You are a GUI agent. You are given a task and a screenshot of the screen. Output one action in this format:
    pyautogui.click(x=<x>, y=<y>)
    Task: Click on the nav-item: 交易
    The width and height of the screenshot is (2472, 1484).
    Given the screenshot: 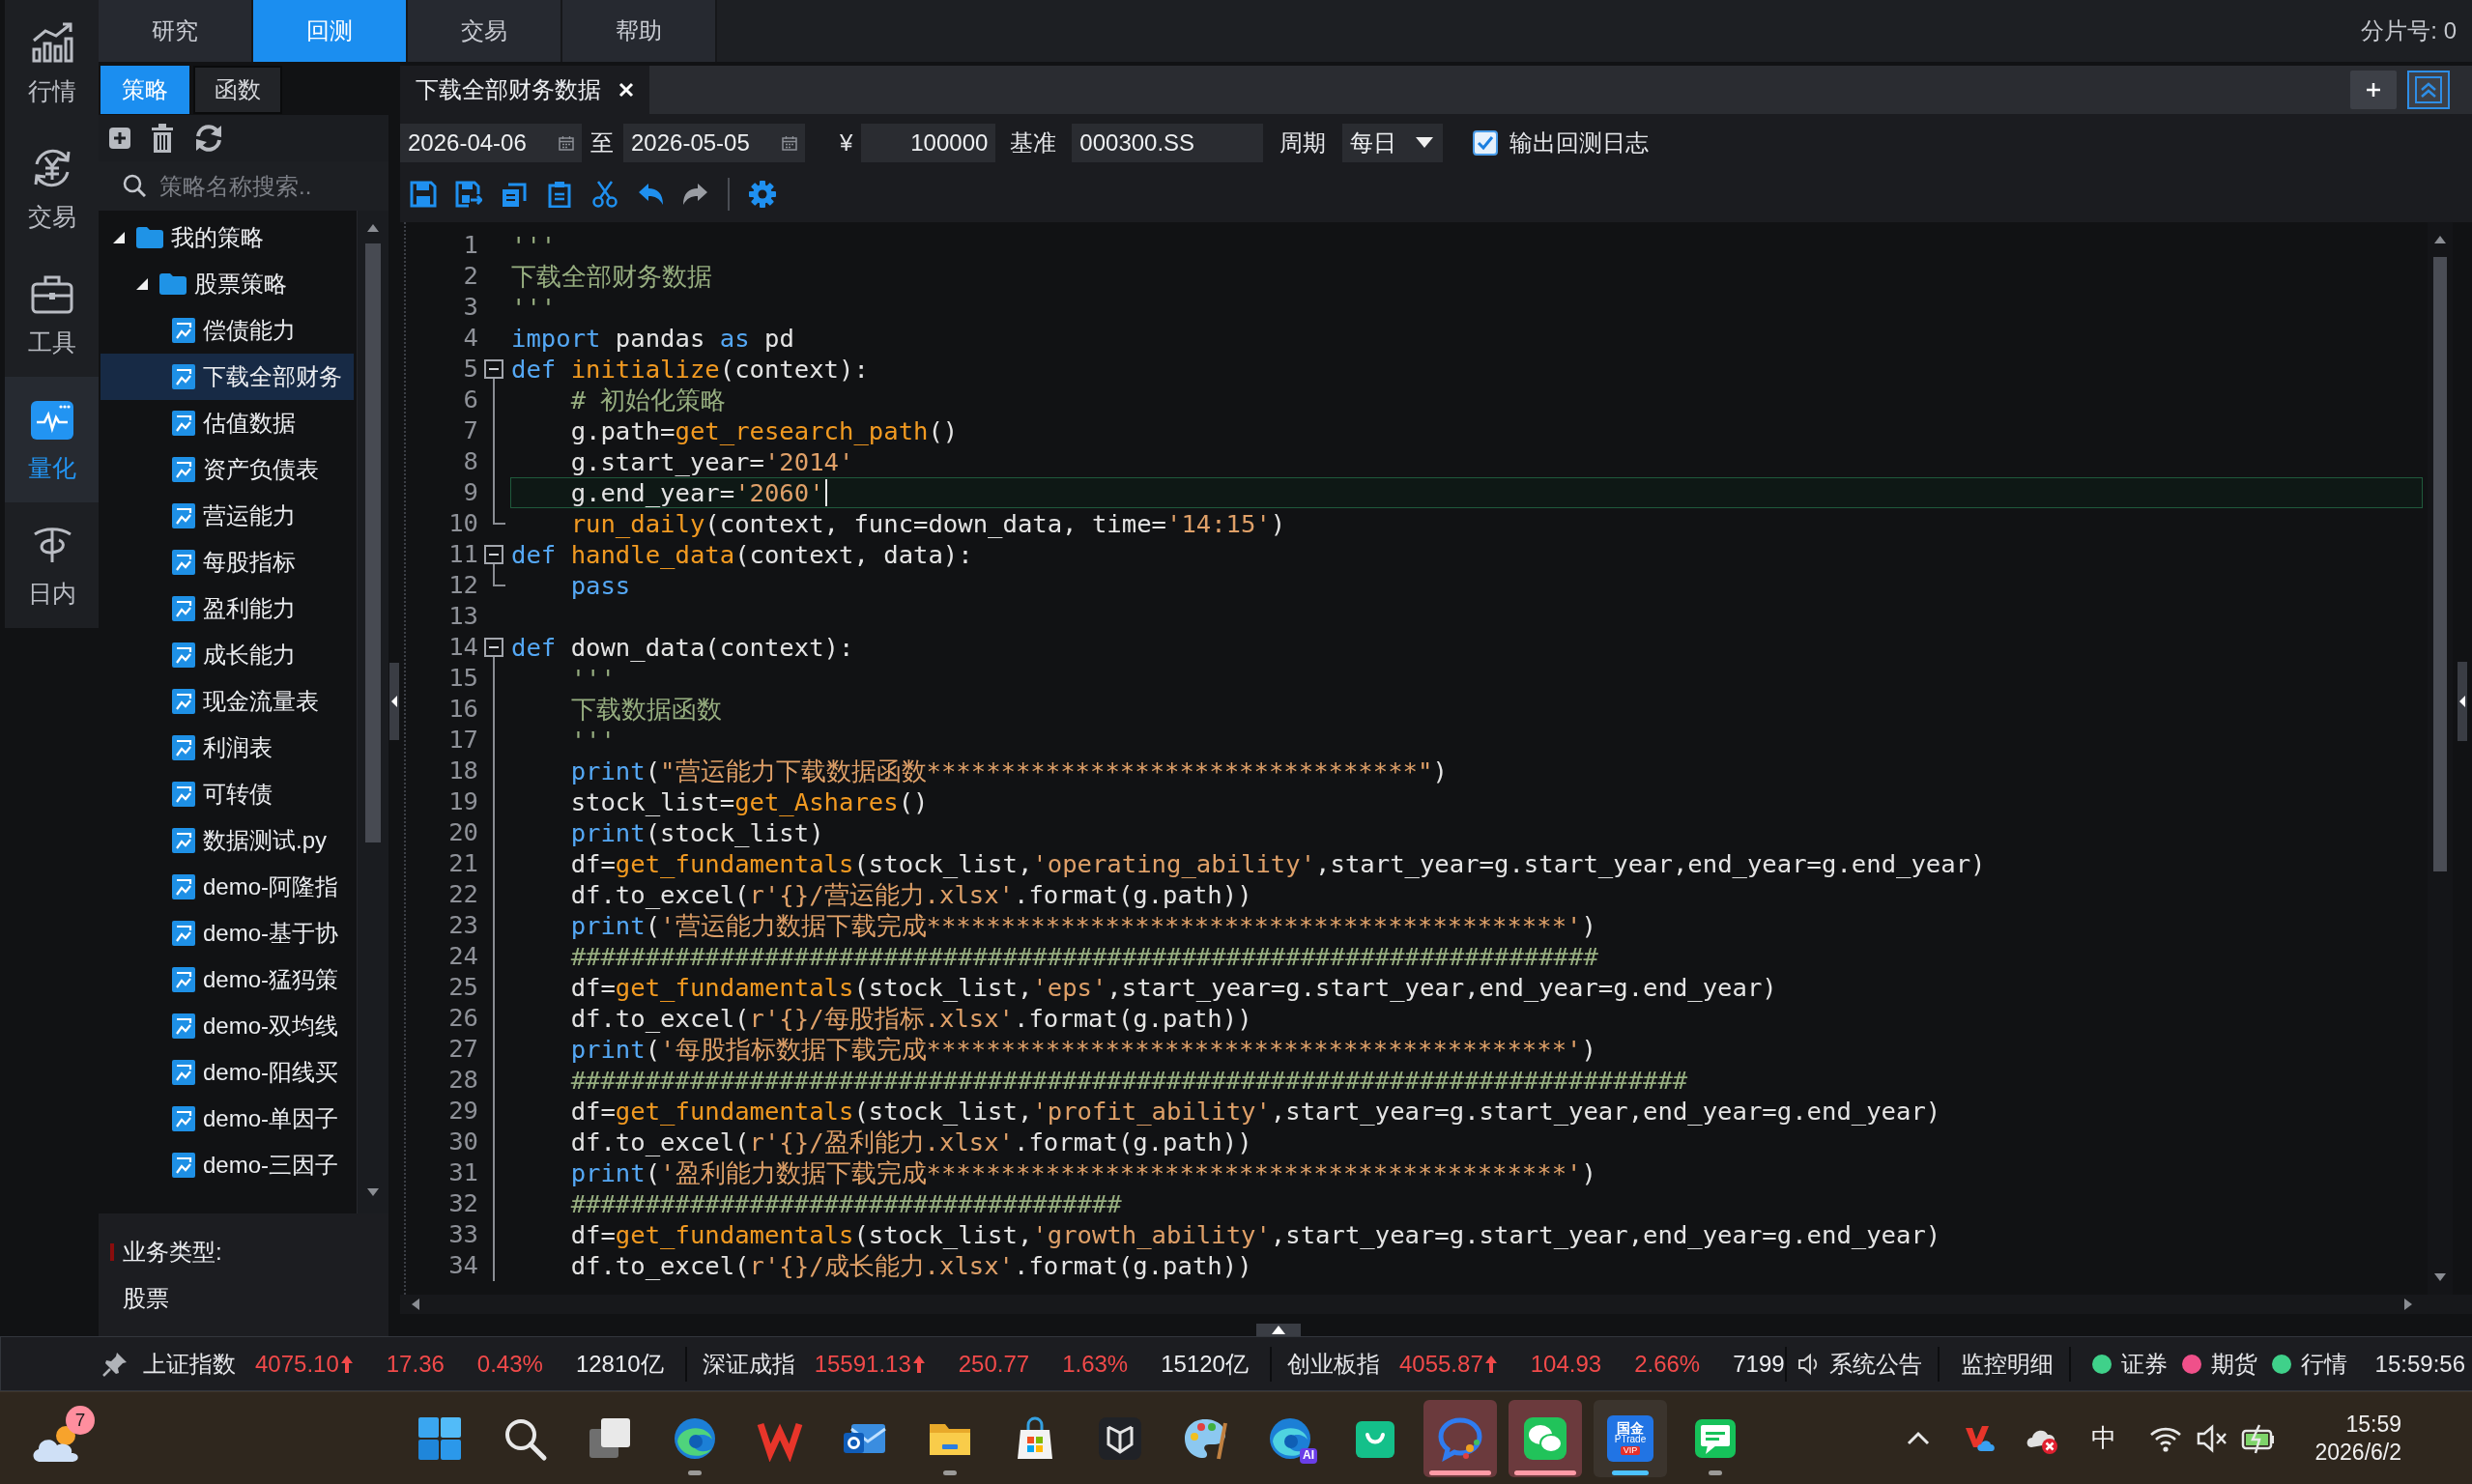 What is the action you would take?
    pyautogui.click(x=52, y=189)
    